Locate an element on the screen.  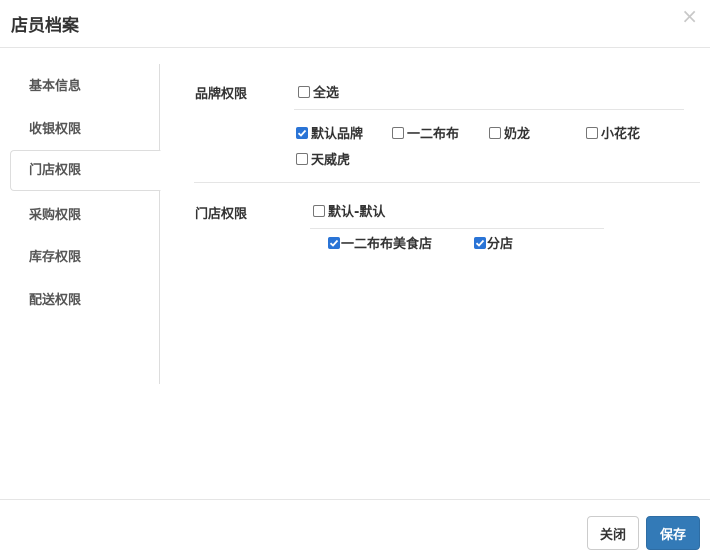
nav-item-inventory-permission: 库存权限 is located at coordinates (85, 257).